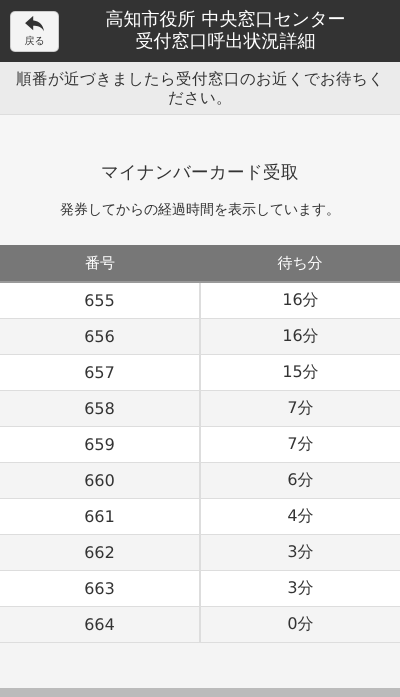 This screenshot has width=400, height=697. Describe the element at coordinates (100, 408) in the screenshot. I see `table-cell: 658` at that location.